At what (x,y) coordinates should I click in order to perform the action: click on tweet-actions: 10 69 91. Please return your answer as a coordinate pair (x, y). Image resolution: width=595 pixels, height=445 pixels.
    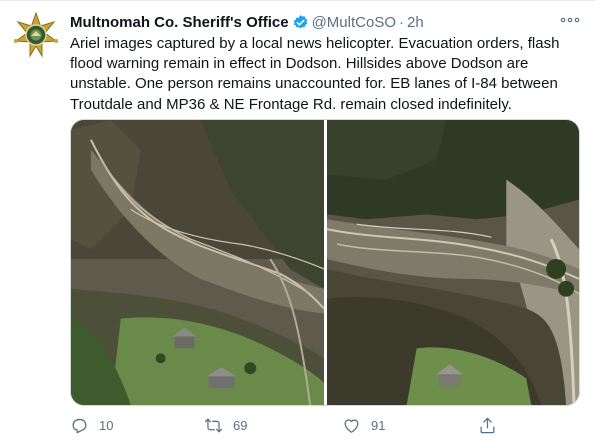
    Looking at the image, I should click on (325, 425).